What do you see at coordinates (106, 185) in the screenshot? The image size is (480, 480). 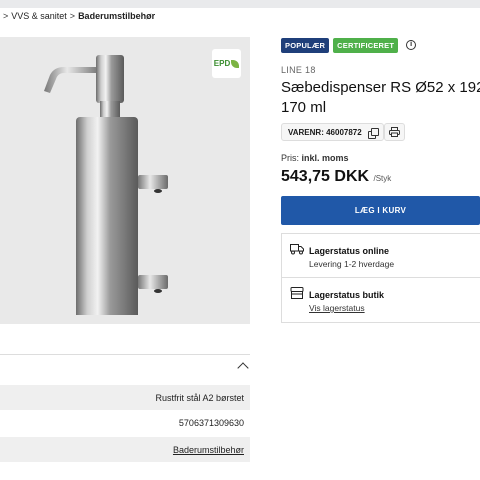 I see `product-image` at bounding box center [106, 185].